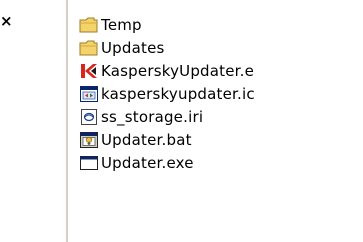  I want to click on kaspersky-k-icon, so click(89, 71).